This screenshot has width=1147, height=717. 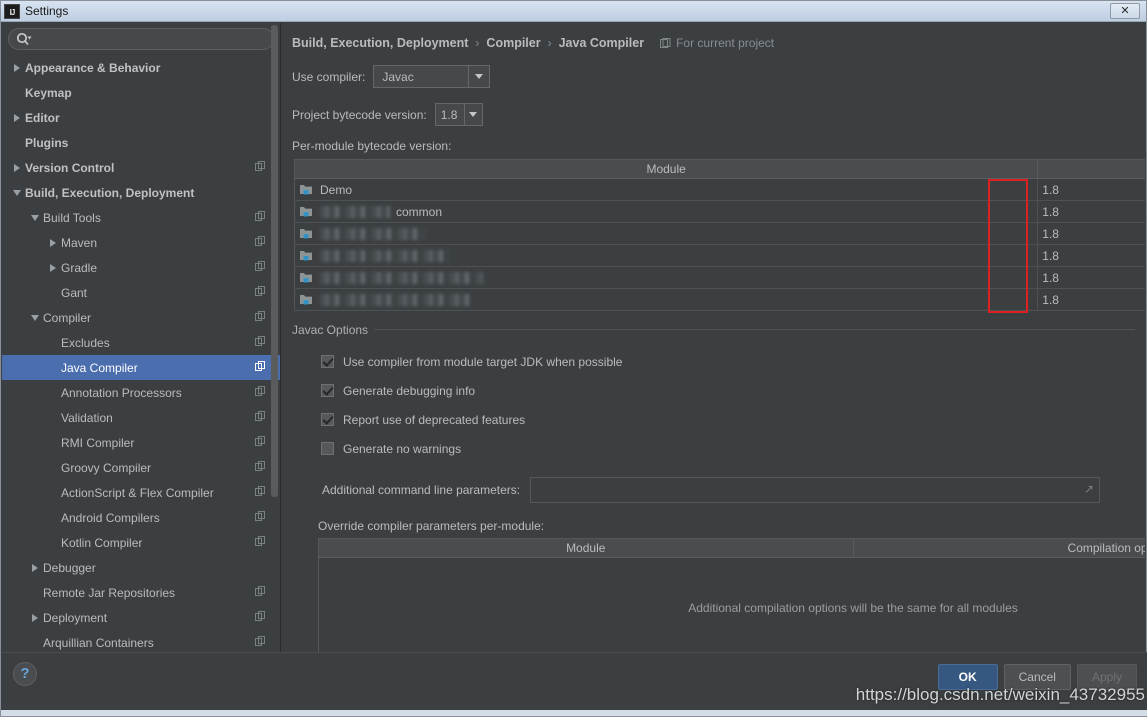 I want to click on sidebar-item-version-control: Version Control, so click(x=141, y=167).